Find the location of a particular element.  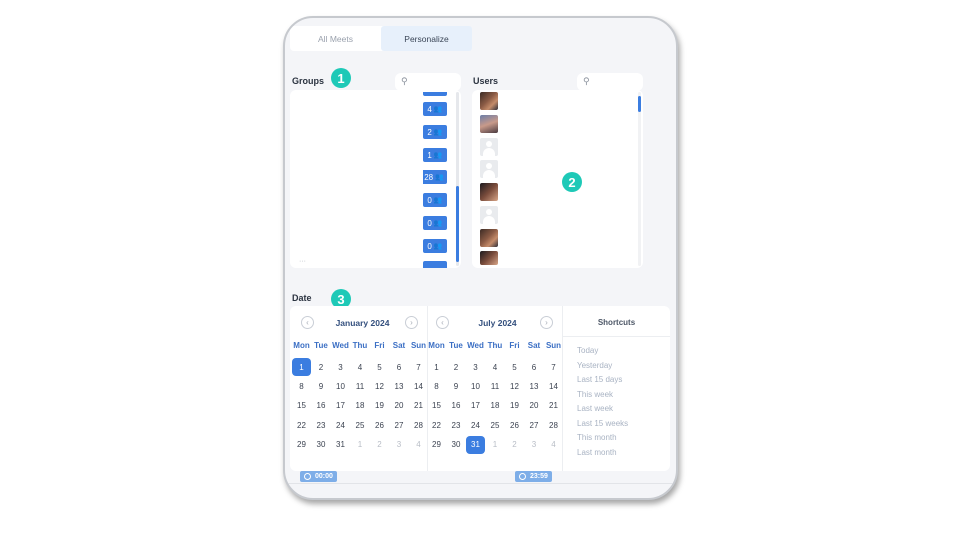

end-time-chip: 23:59 is located at coordinates (533, 476).